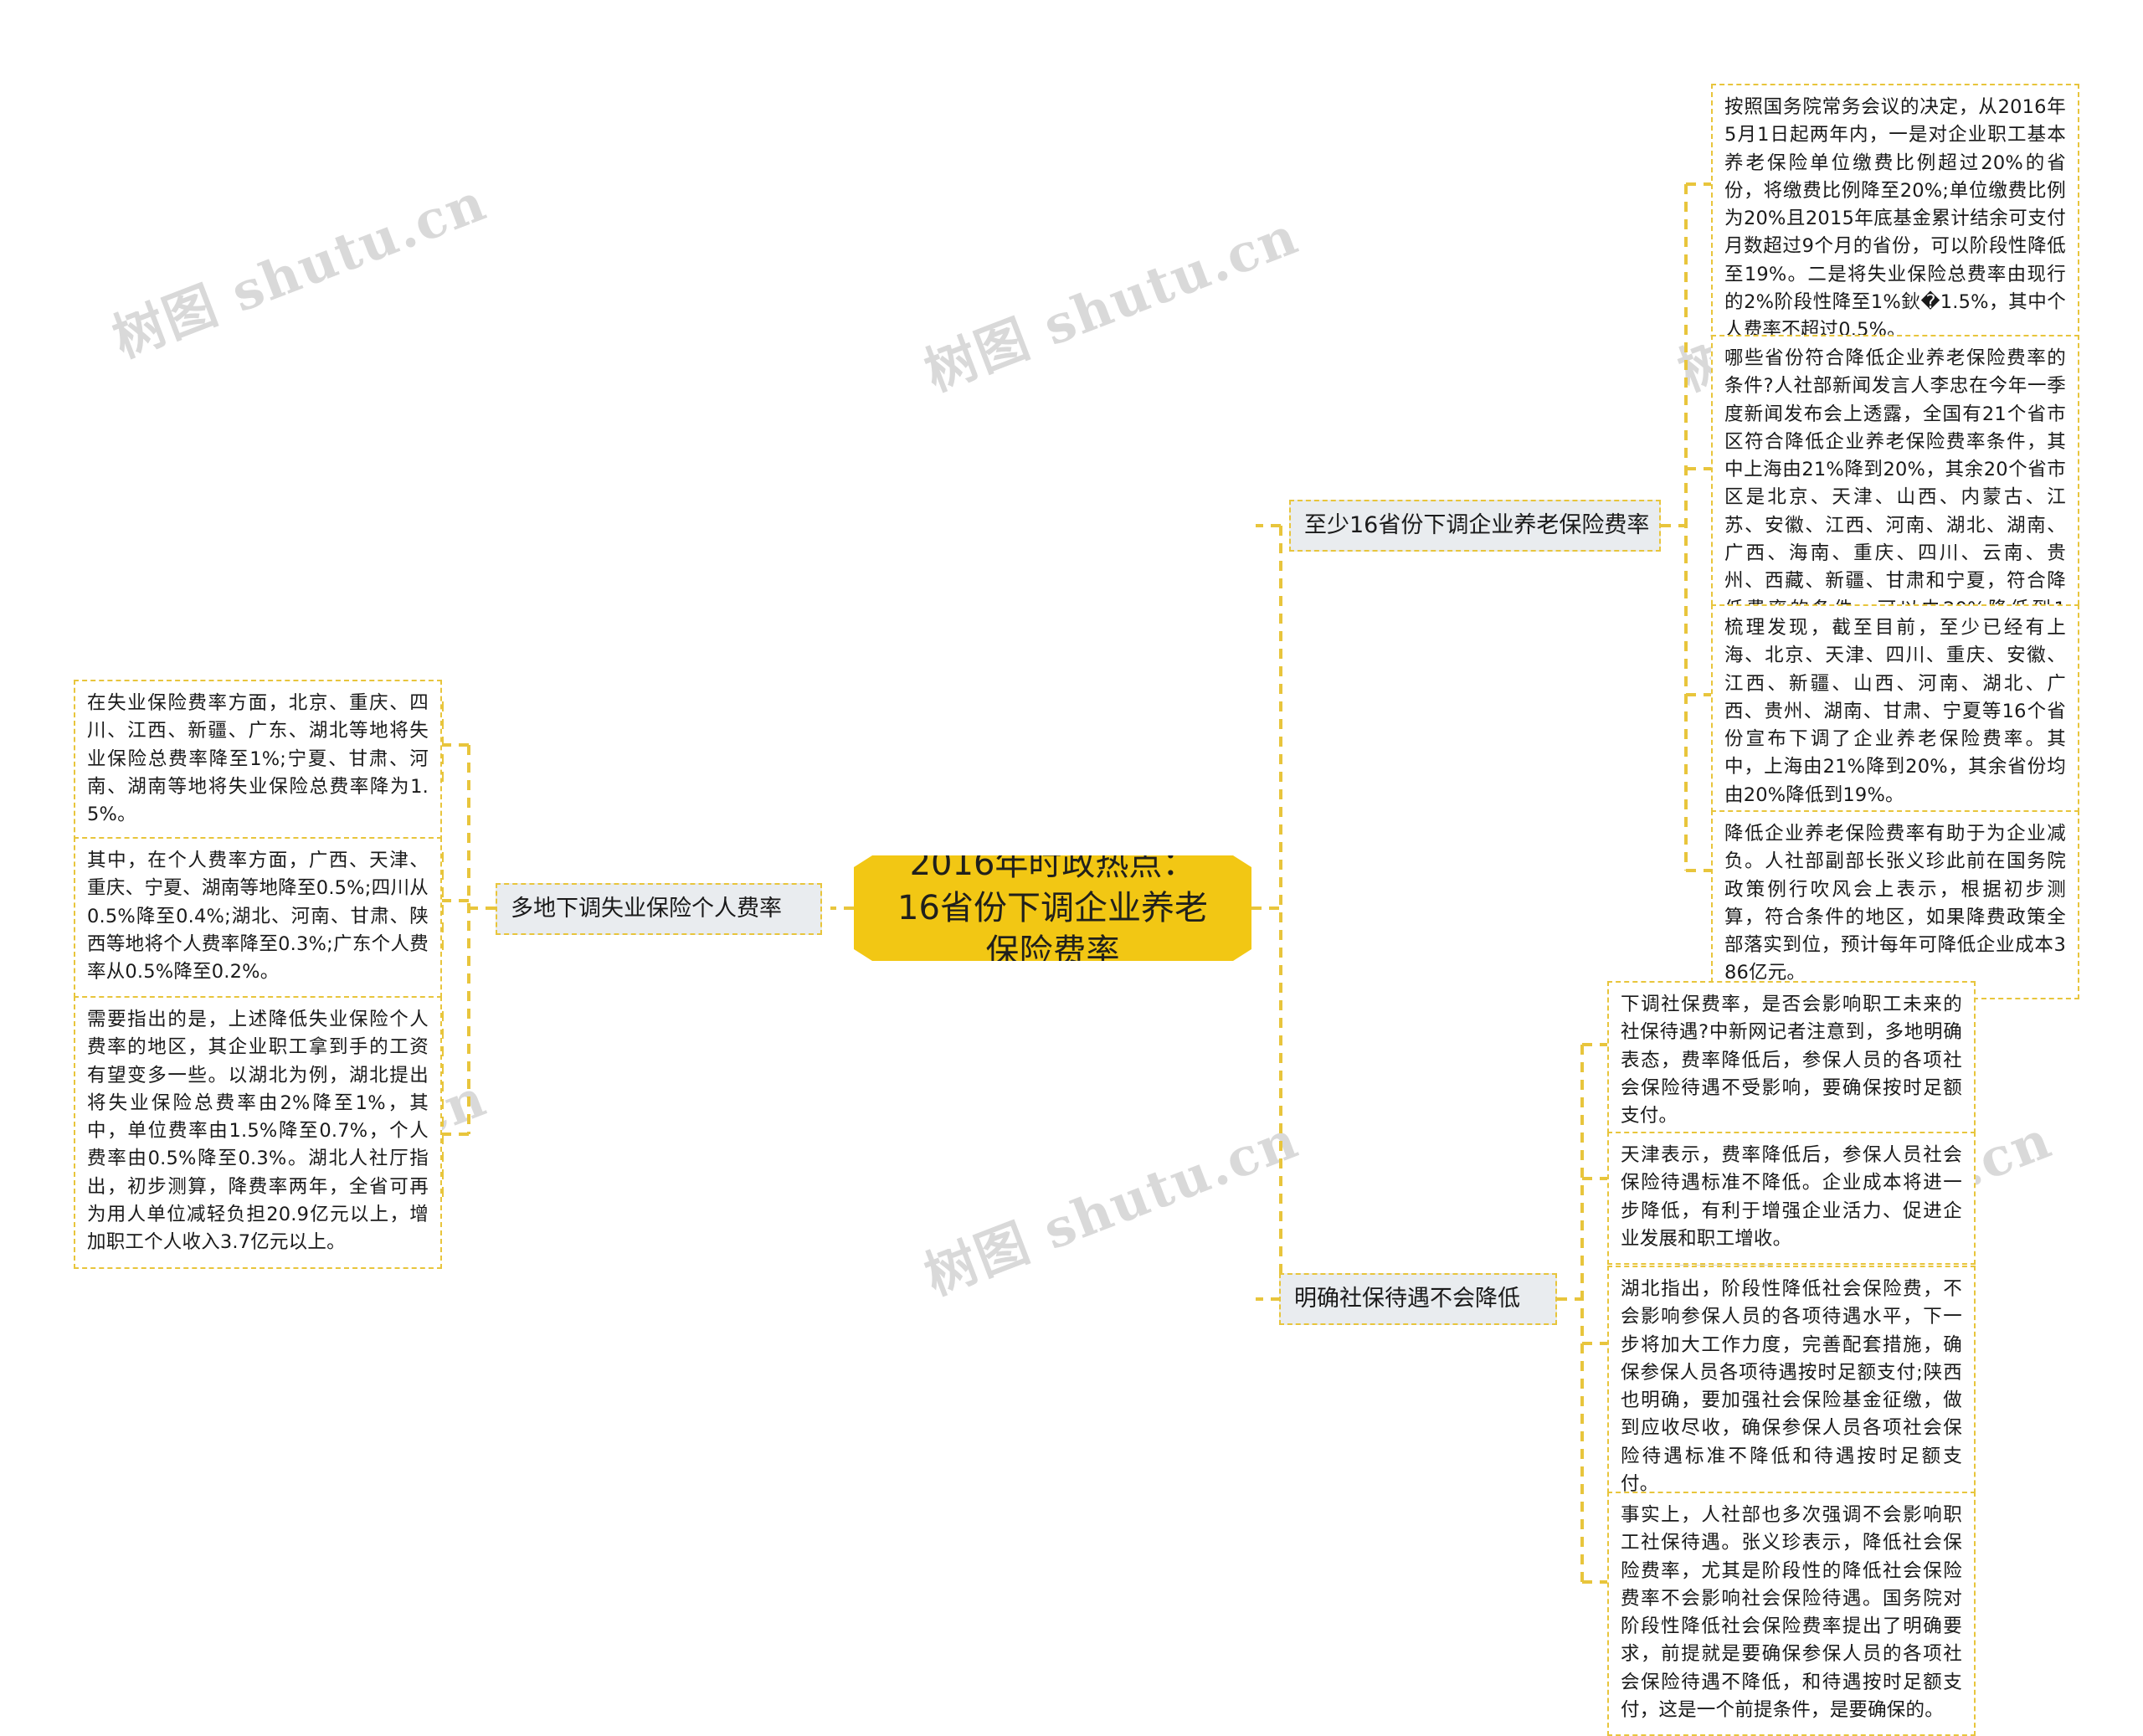 Image resolution: width=2143 pixels, height=1736 pixels. I want to click on branch-node-benefits: 明确社保待遇不会降低, so click(1418, 1299).